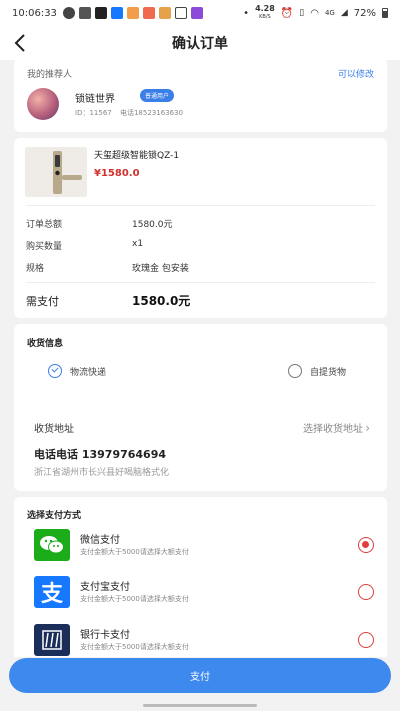  I want to click on radio-unchecked-icon, so click(295, 371).